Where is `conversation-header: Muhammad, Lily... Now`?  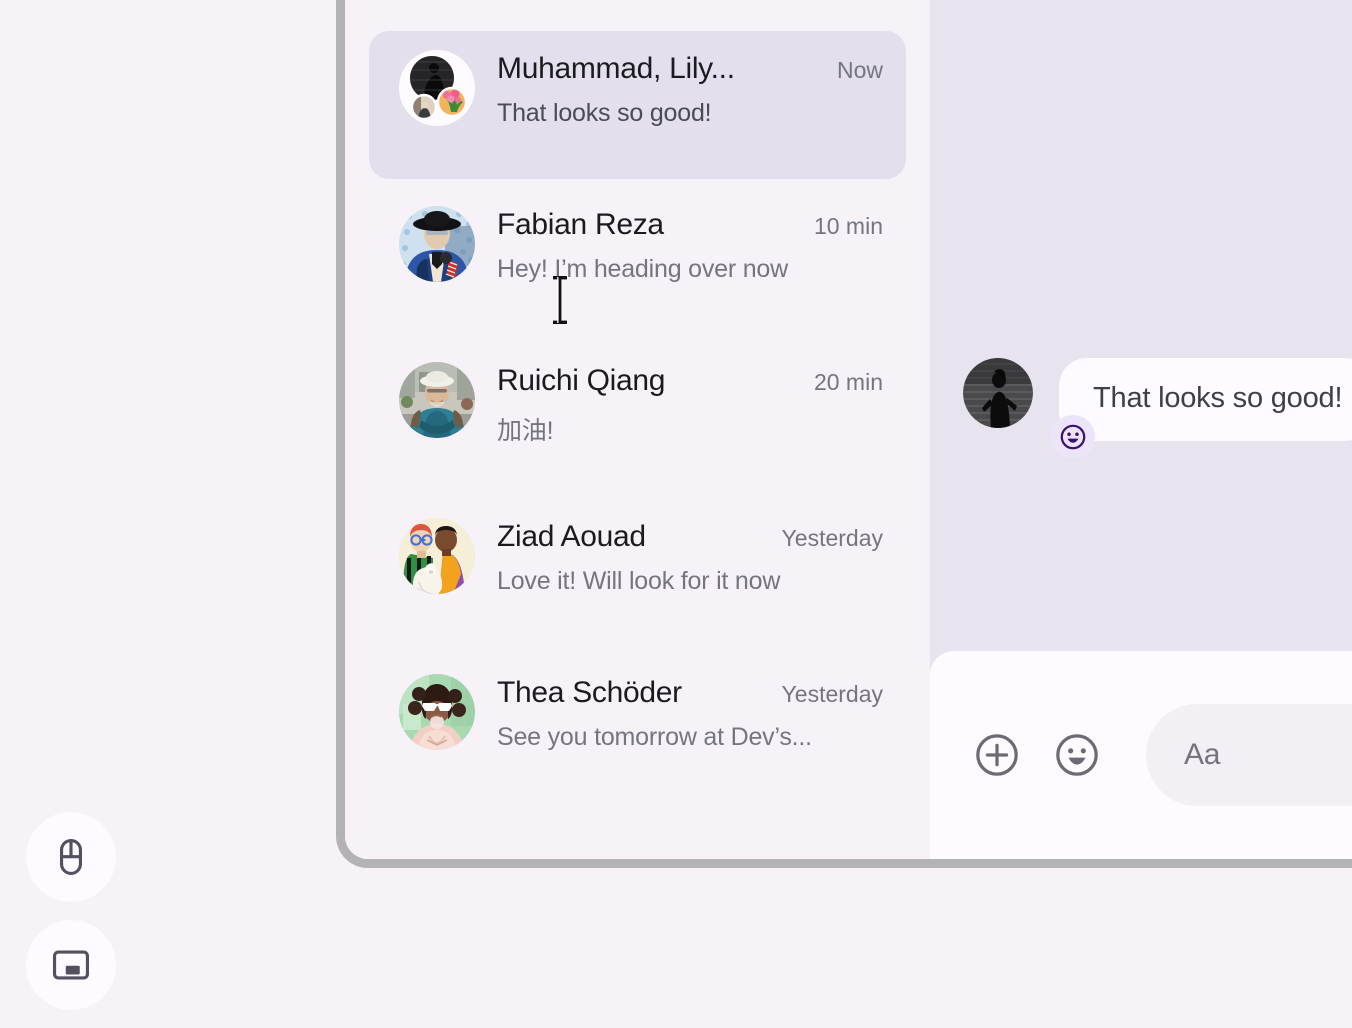
conversation-header: Muhammad, Lily... Now is located at coordinates (691, 69).